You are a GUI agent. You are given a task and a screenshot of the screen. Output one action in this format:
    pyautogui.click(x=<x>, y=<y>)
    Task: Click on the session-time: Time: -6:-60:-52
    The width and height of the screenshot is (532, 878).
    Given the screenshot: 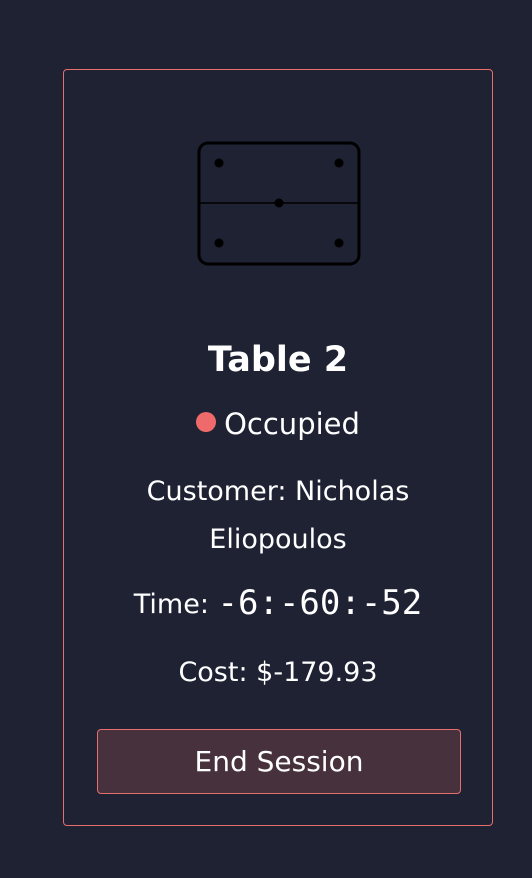 What is the action you would take?
    pyautogui.click(x=278, y=604)
    